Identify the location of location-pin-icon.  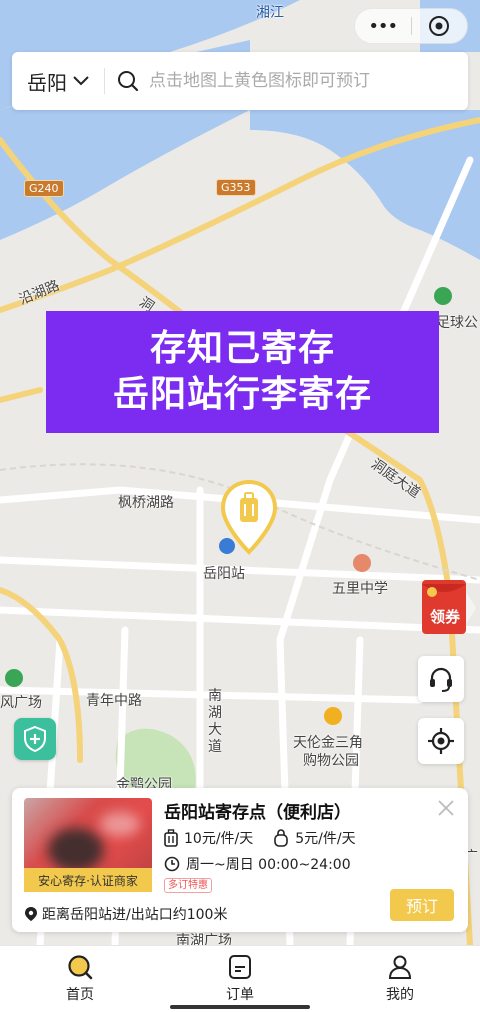
(31, 914).